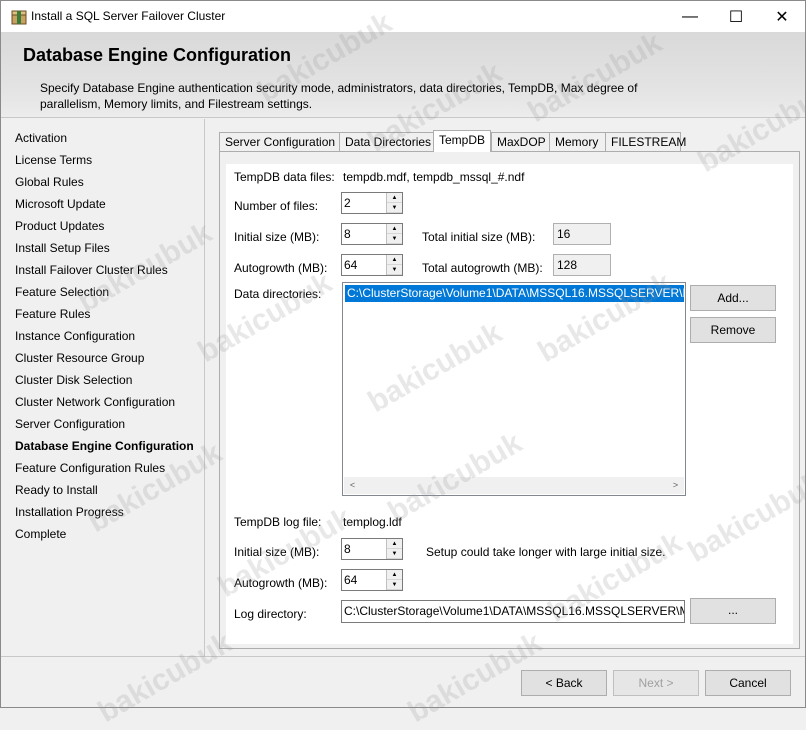 This screenshot has height=730, width=806. I want to click on nav-step-item: Microsoft Update, so click(60, 204).